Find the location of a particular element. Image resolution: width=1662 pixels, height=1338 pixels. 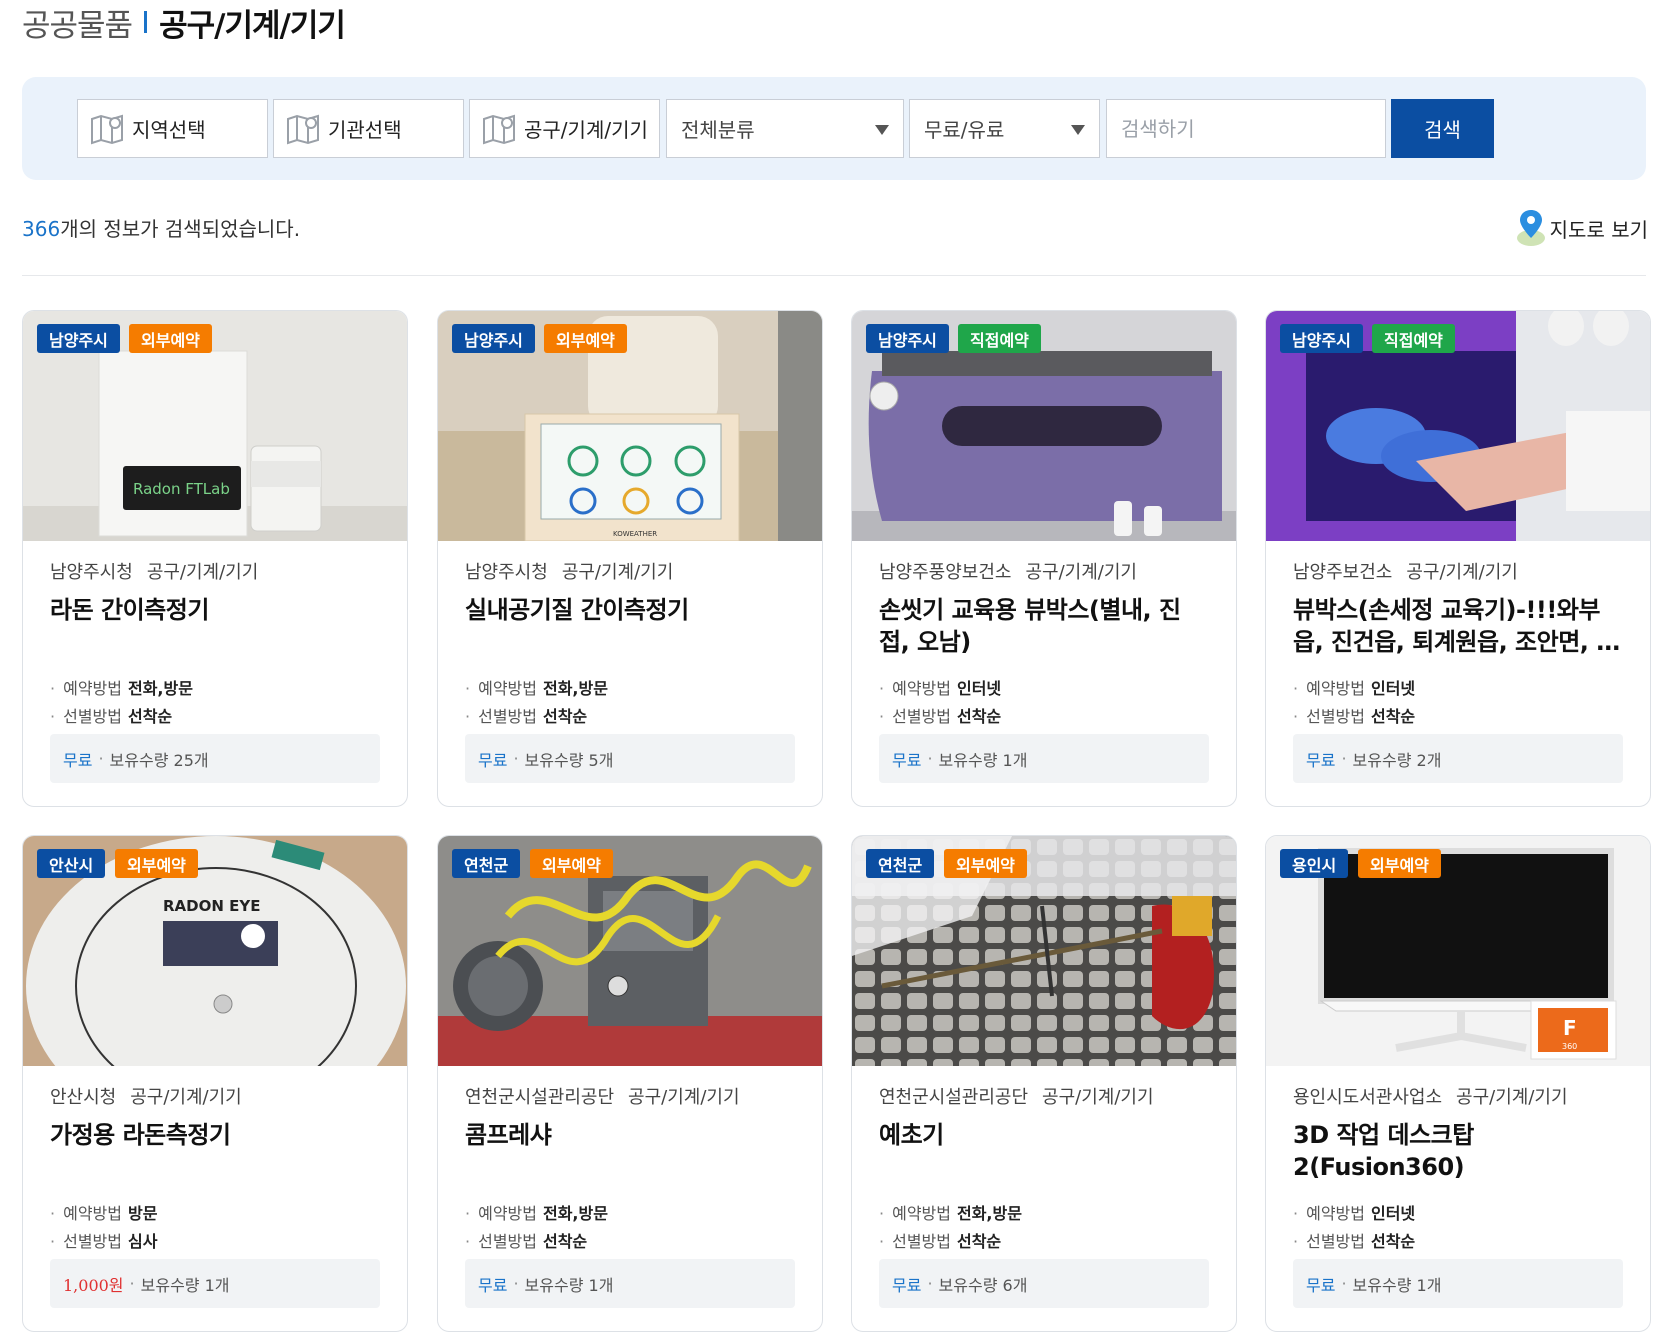

result-count: 366개의 정보가 검색되었습니다. is located at coordinates (161, 227).